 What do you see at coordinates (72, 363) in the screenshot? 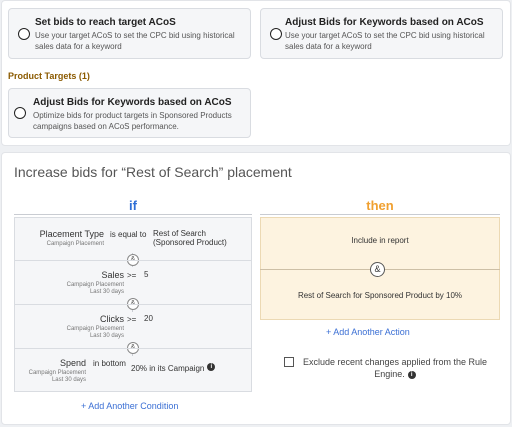
I see `condition-name: Spend` at bounding box center [72, 363].